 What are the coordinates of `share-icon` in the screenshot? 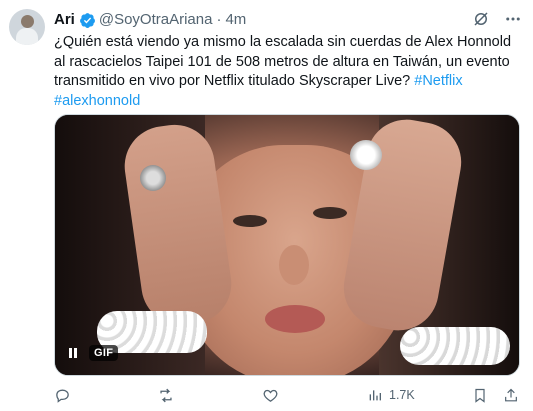 It's located at (511, 394).